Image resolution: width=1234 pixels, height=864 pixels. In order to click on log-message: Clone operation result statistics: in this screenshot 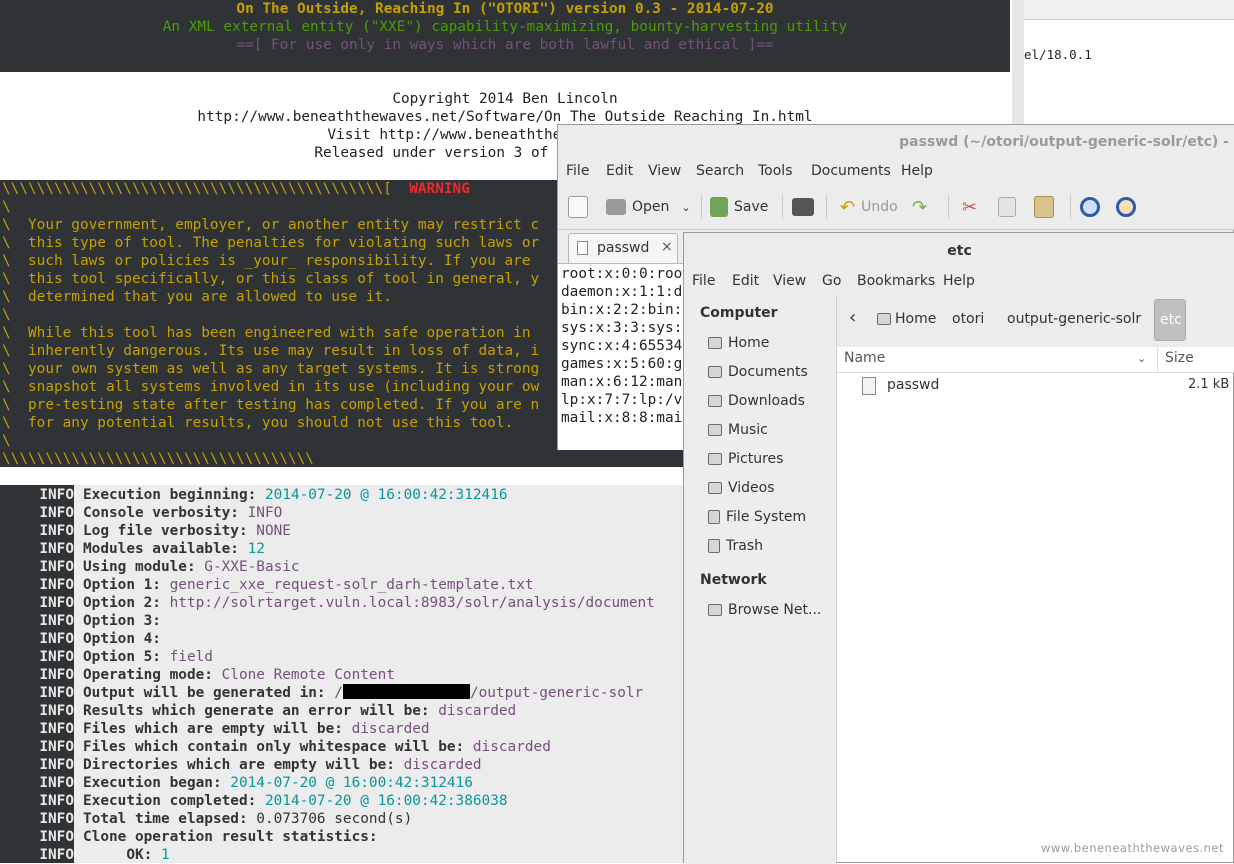, I will do `click(230, 837)`.